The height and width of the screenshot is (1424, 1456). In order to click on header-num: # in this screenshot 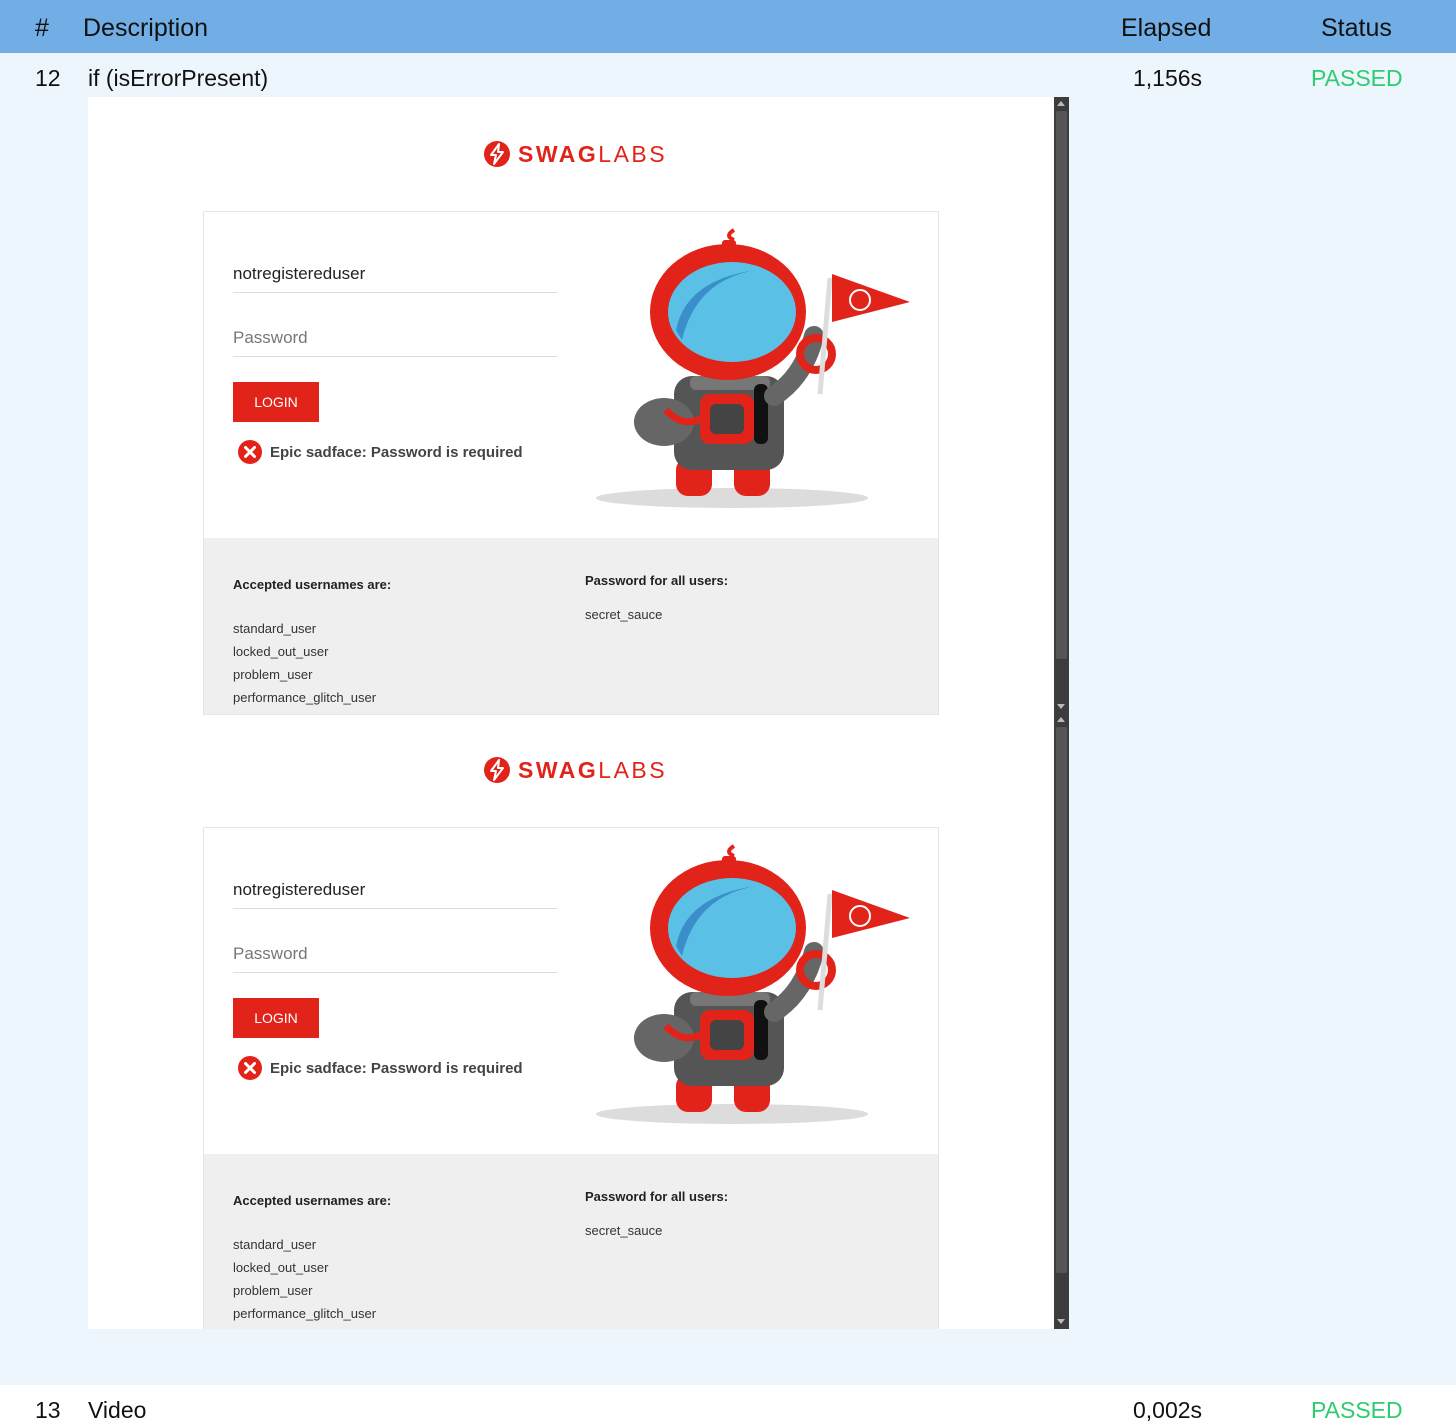, I will do `click(42, 28)`.